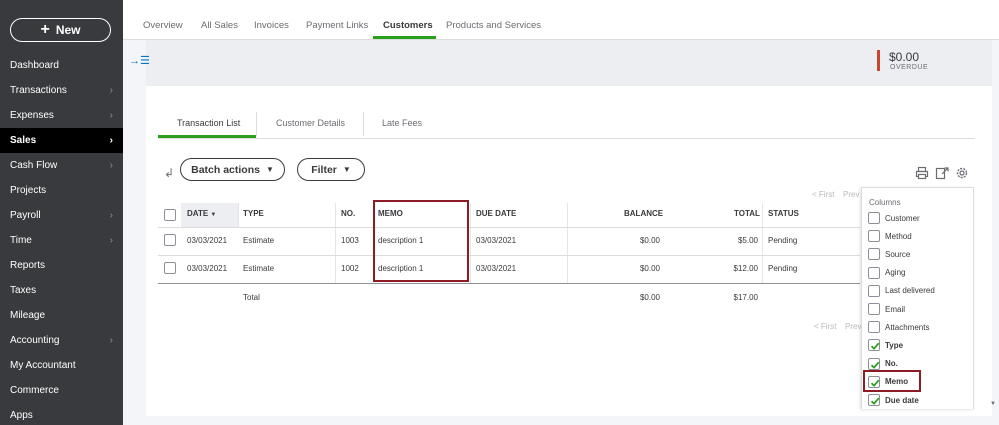 This screenshot has height=425, width=999. I want to click on col-header-due-date: DUE DATE, so click(496, 213).